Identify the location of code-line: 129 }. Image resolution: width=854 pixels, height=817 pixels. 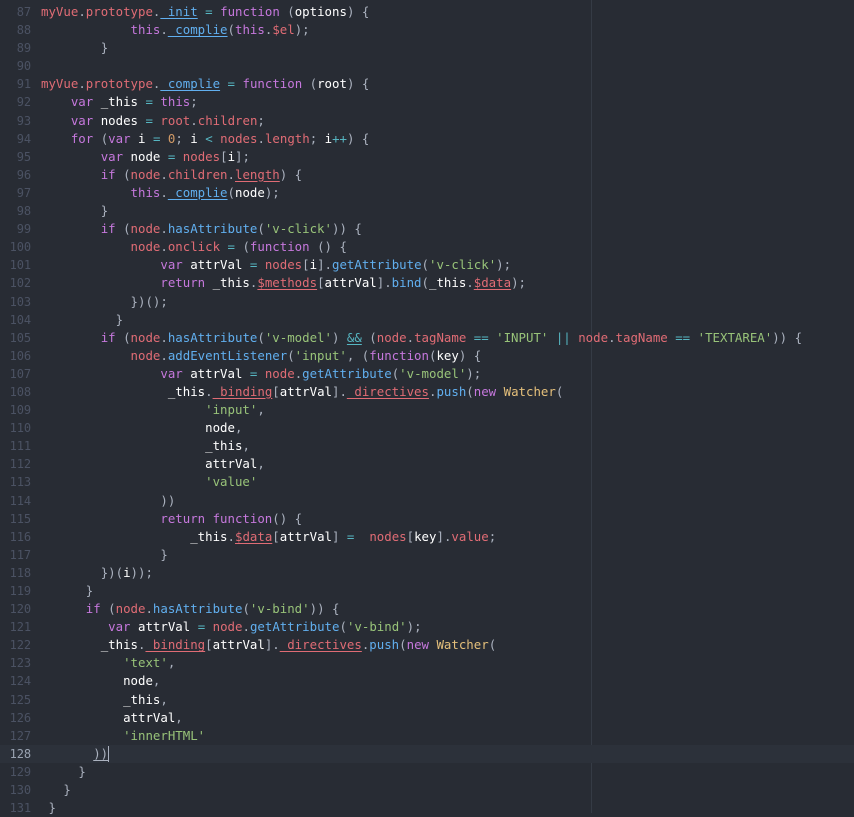
(427, 772).